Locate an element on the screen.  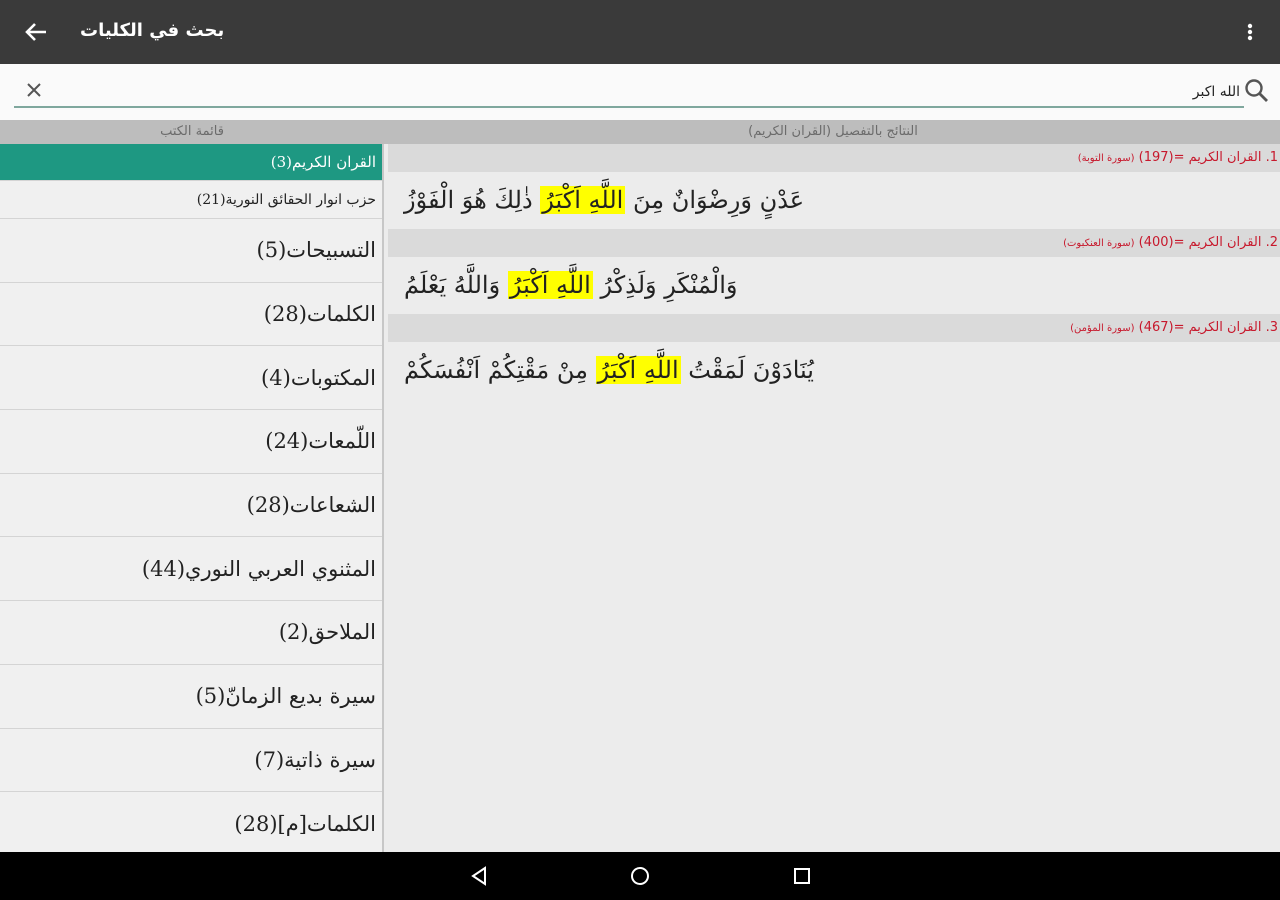
back-triangle-icon is located at coordinates (479, 876).